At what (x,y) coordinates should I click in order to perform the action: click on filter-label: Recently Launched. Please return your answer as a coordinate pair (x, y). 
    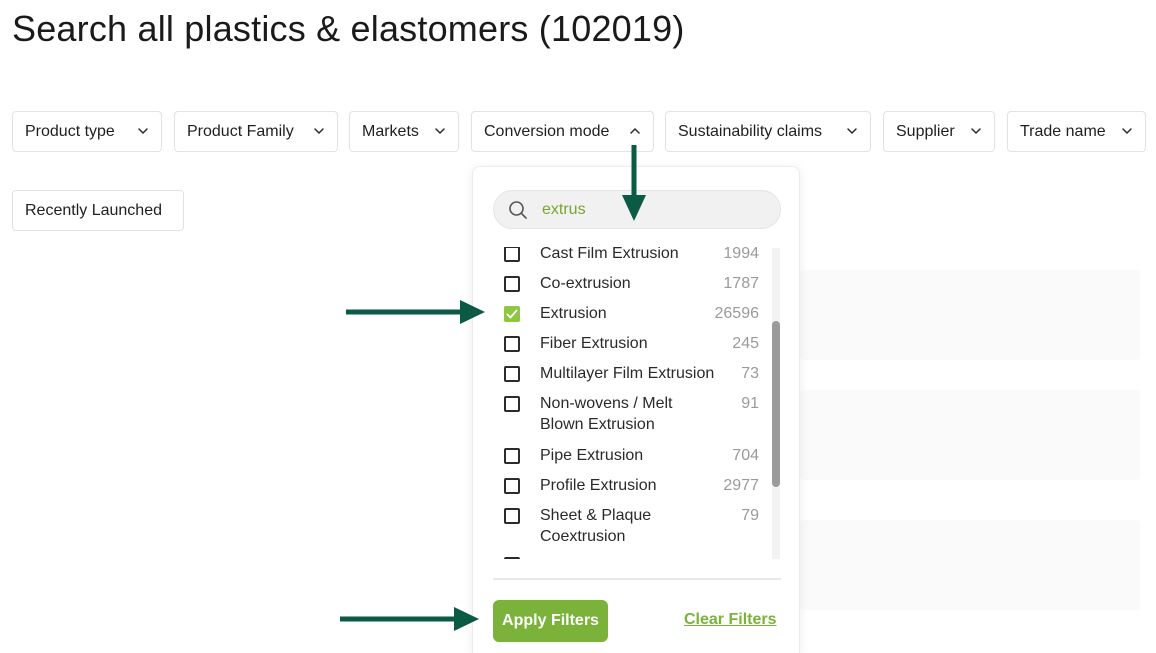
    Looking at the image, I should click on (93, 210).